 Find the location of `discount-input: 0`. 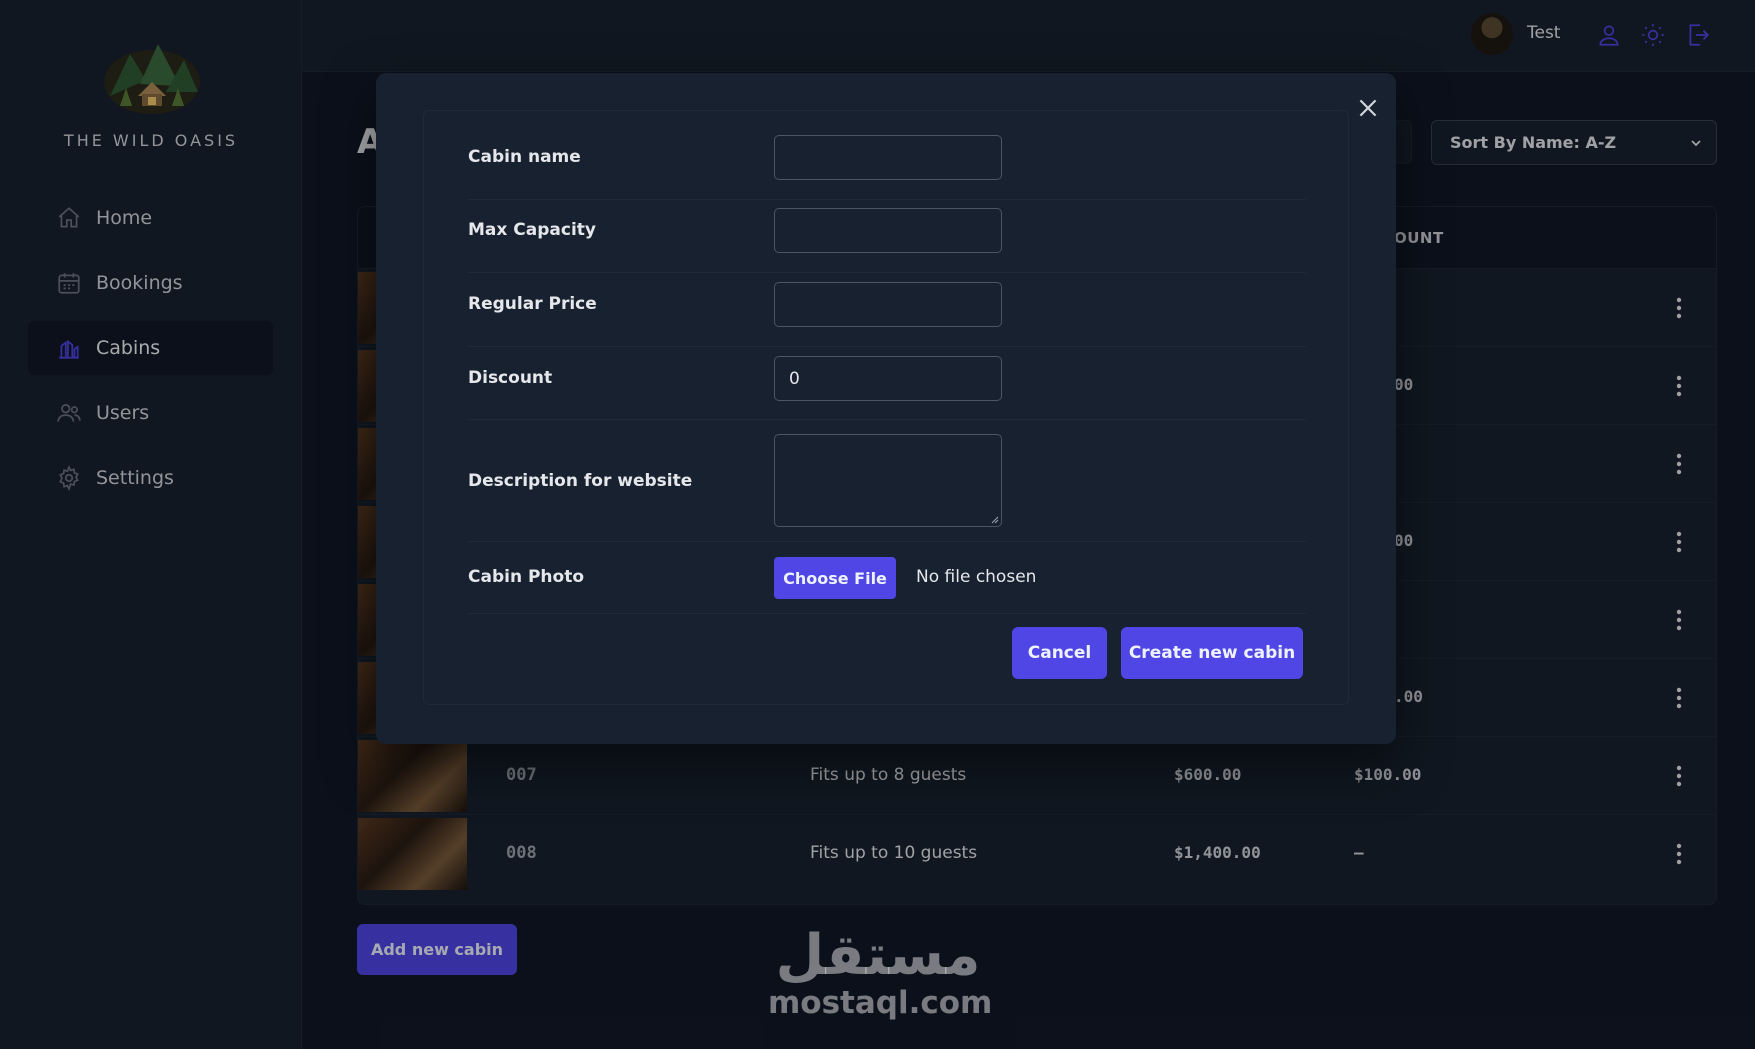

discount-input: 0 is located at coordinates (888, 378).